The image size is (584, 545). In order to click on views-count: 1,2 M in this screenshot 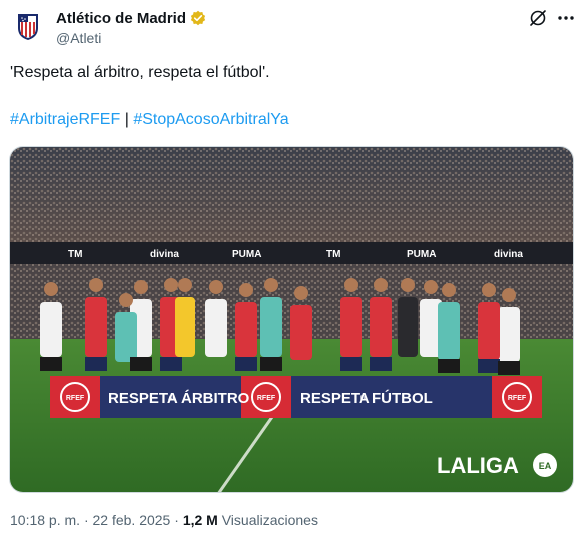, I will do `click(200, 520)`.